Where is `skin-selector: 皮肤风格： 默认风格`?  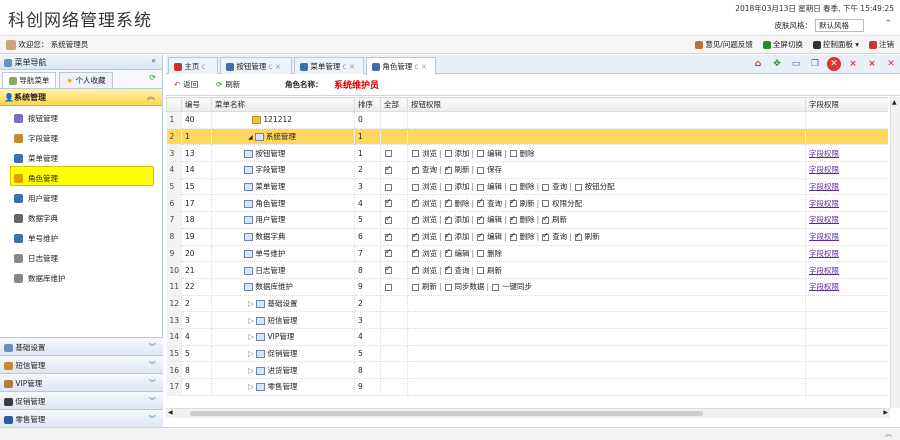 skin-selector: 皮肤风格： 默认风格 is located at coordinates (819, 25).